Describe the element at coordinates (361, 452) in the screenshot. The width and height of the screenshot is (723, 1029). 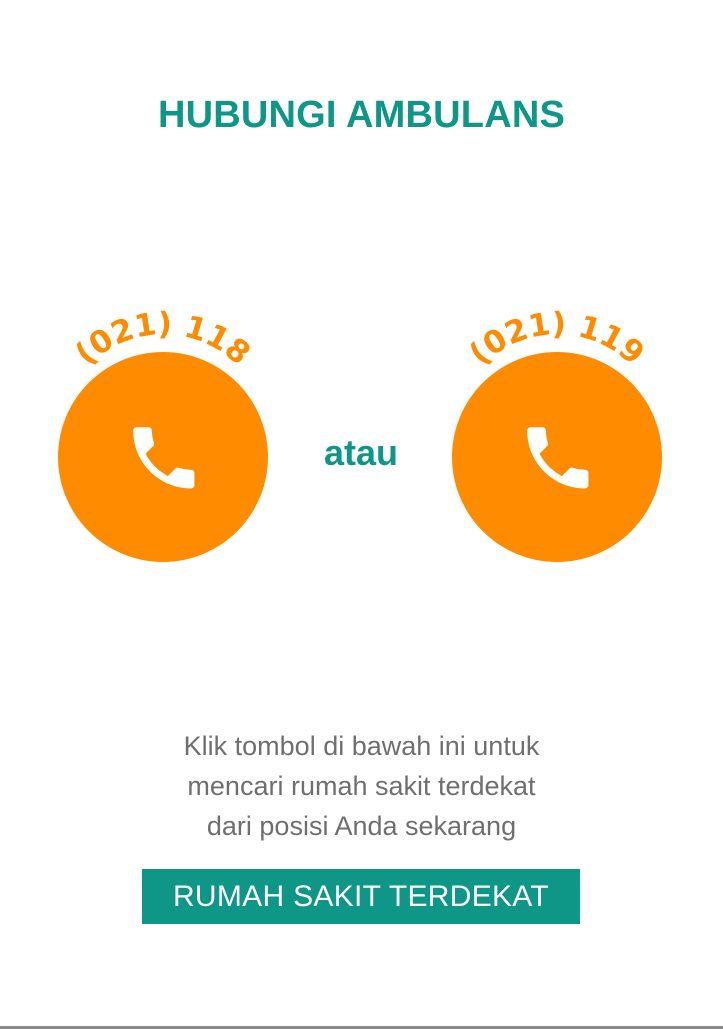
I see `separator-text: atau` at that location.